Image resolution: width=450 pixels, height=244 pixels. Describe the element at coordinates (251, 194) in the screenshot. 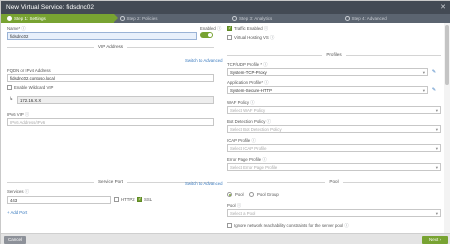

I see `pool-group-radio` at that location.